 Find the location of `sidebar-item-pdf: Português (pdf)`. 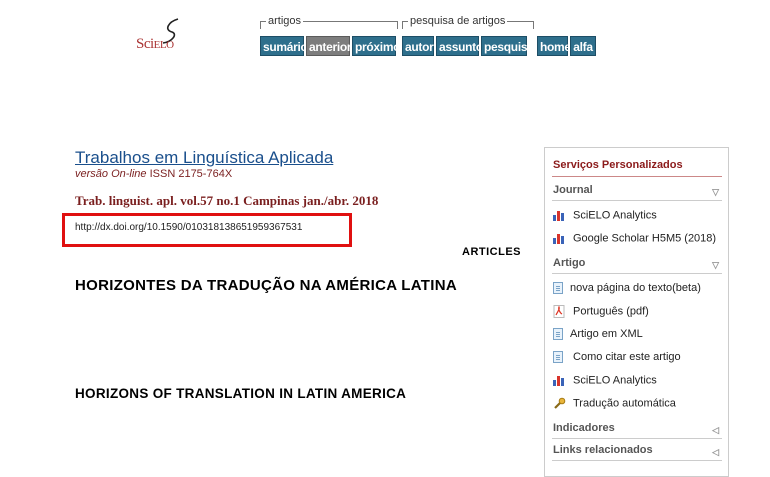

sidebar-item-pdf: Português (pdf) is located at coordinates (601, 311).